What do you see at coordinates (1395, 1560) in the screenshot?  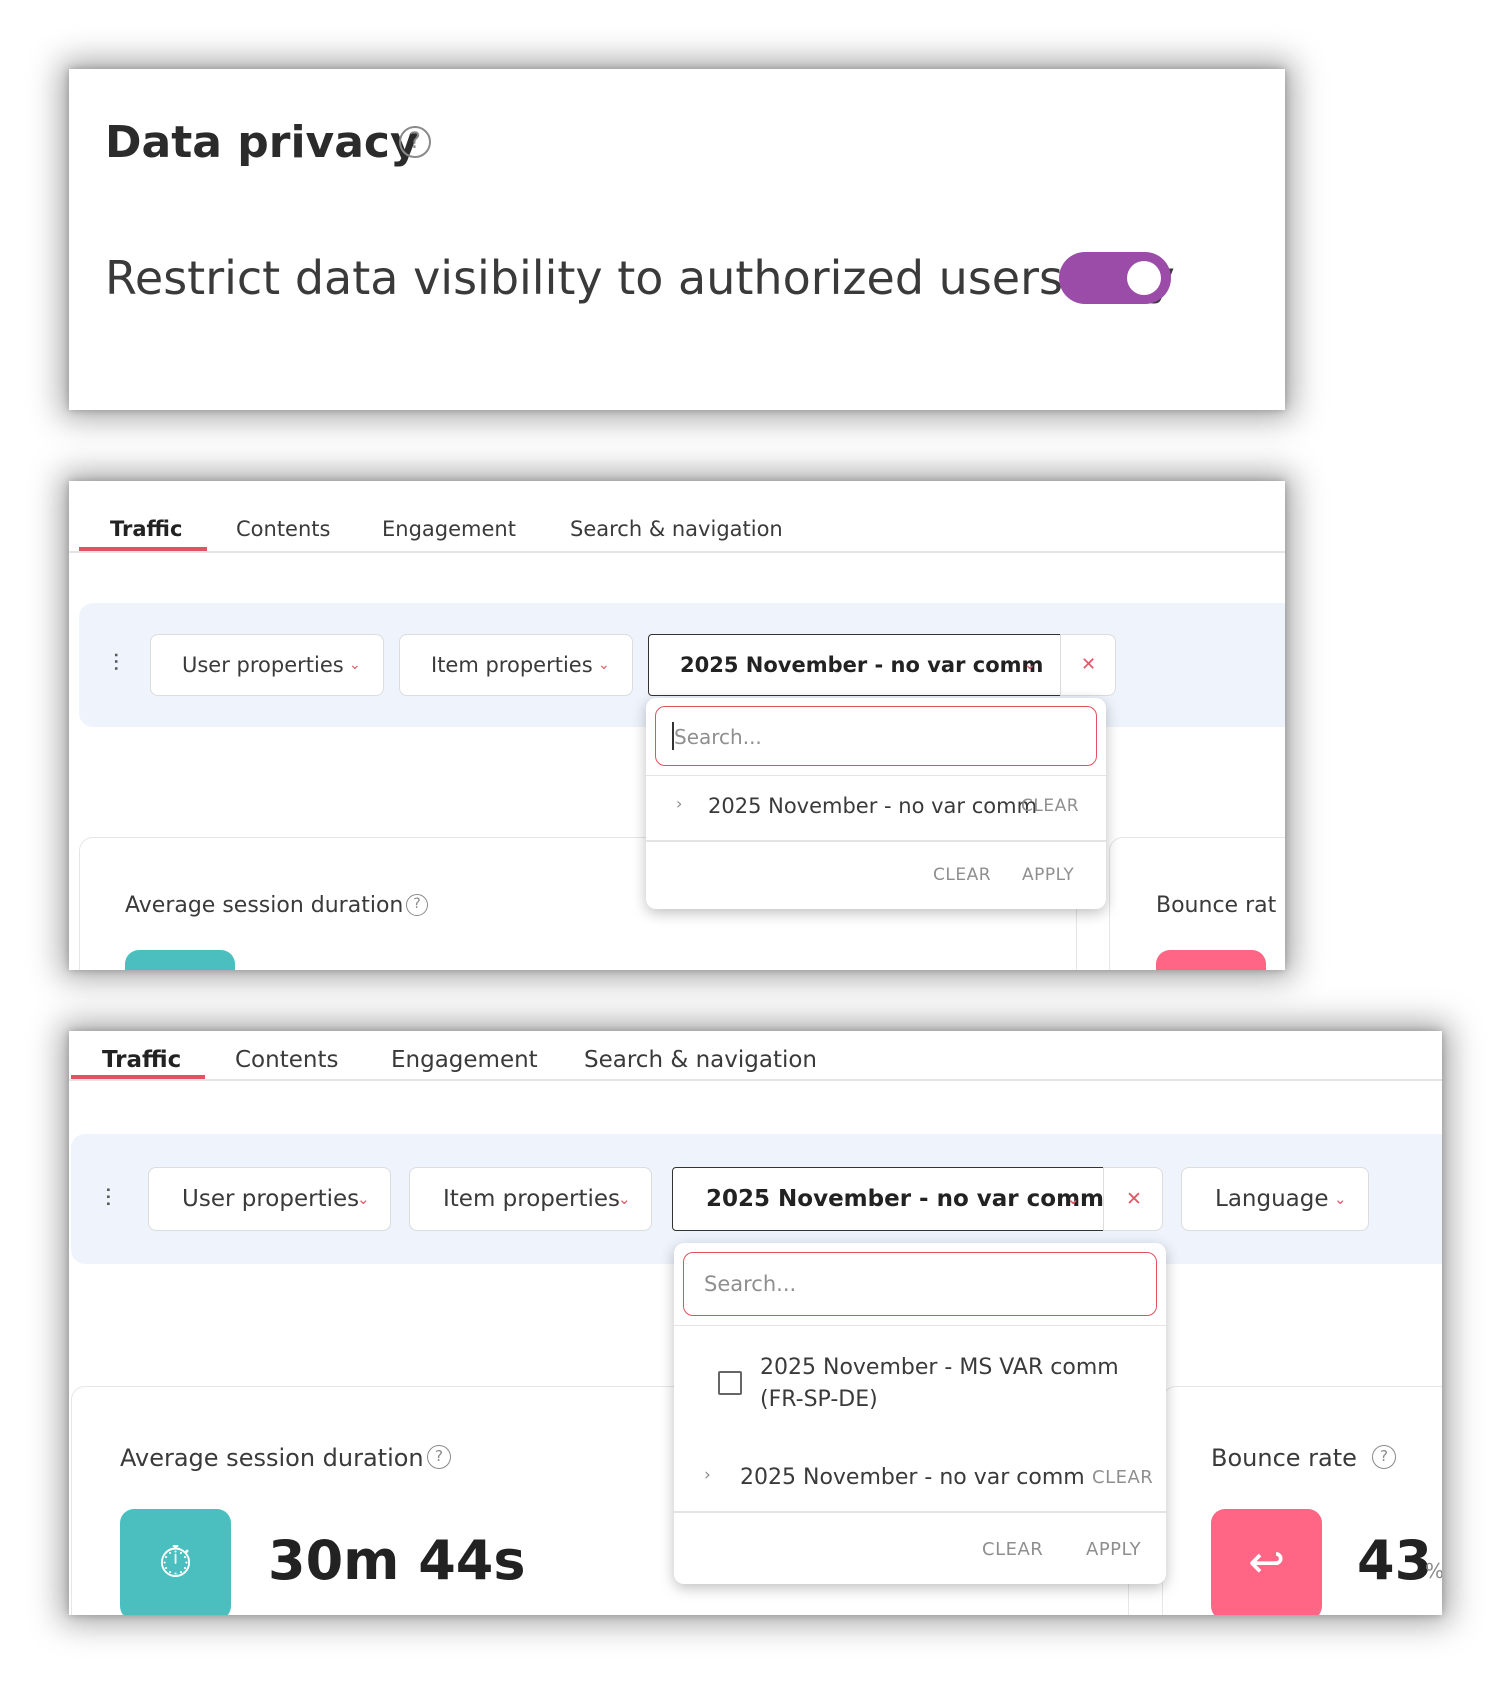 I see `bounce-rate-value: 43` at bounding box center [1395, 1560].